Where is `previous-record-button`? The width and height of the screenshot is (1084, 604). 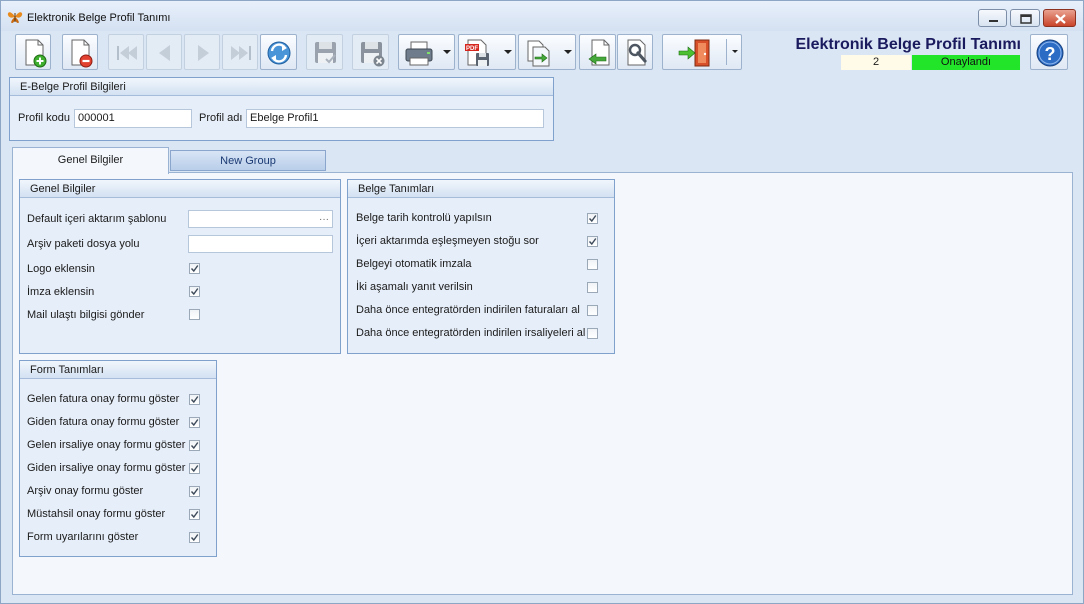
previous-record-button is located at coordinates (164, 52).